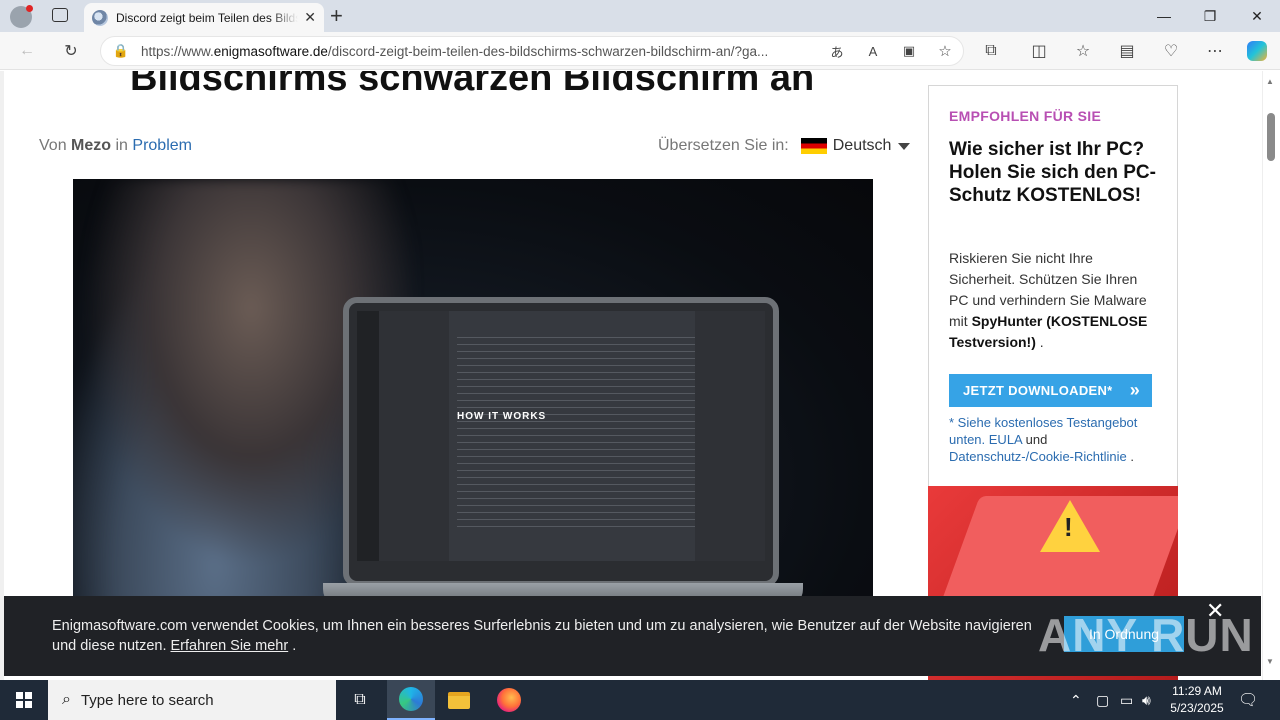 The height and width of the screenshot is (720, 1280). What do you see at coordinates (1171, 51) in the screenshot?
I see `browser-essentials-icon: ♡` at bounding box center [1171, 51].